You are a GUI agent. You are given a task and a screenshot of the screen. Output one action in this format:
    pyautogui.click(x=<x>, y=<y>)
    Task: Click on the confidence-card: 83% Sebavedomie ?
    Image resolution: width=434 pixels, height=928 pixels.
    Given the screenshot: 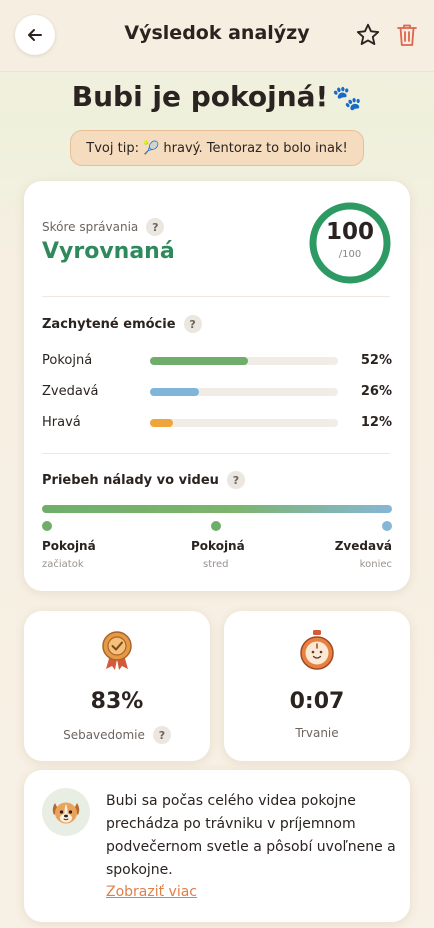 What is the action you would take?
    pyautogui.click(x=117, y=686)
    